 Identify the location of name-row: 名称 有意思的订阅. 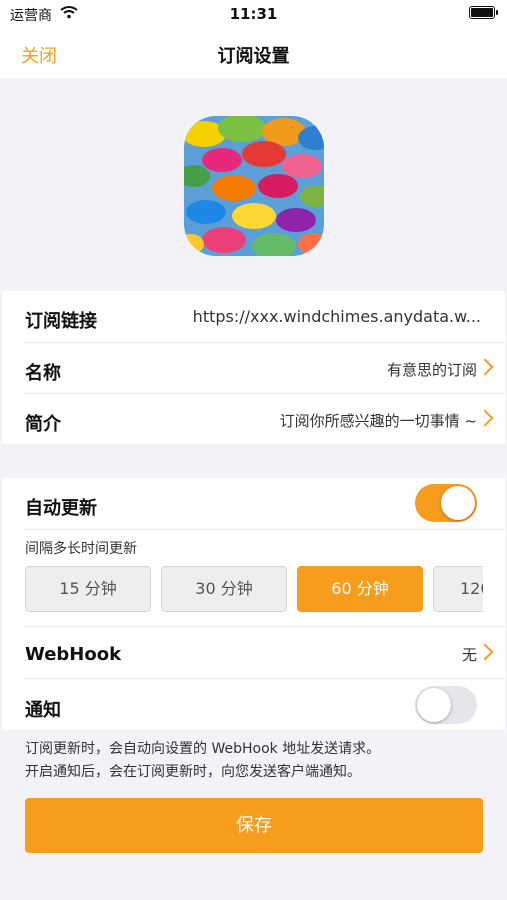
(253, 369).